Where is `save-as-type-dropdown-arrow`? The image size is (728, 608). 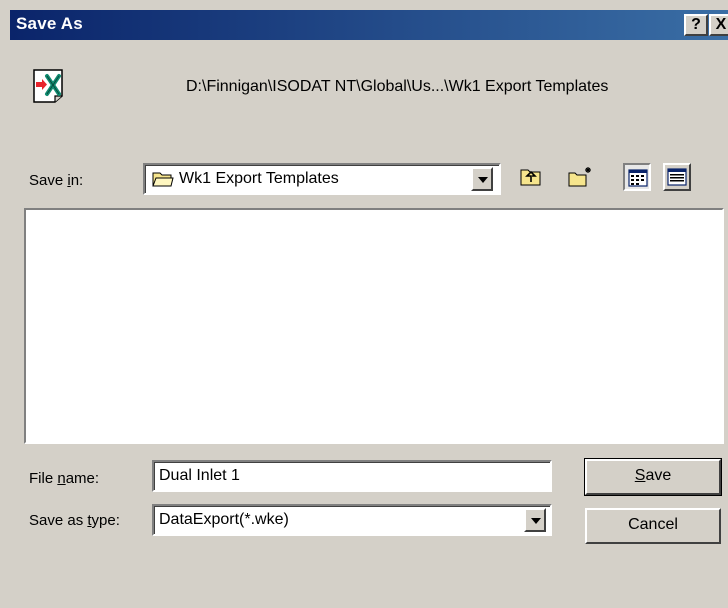 save-as-type-dropdown-arrow is located at coordinates (535, 520).